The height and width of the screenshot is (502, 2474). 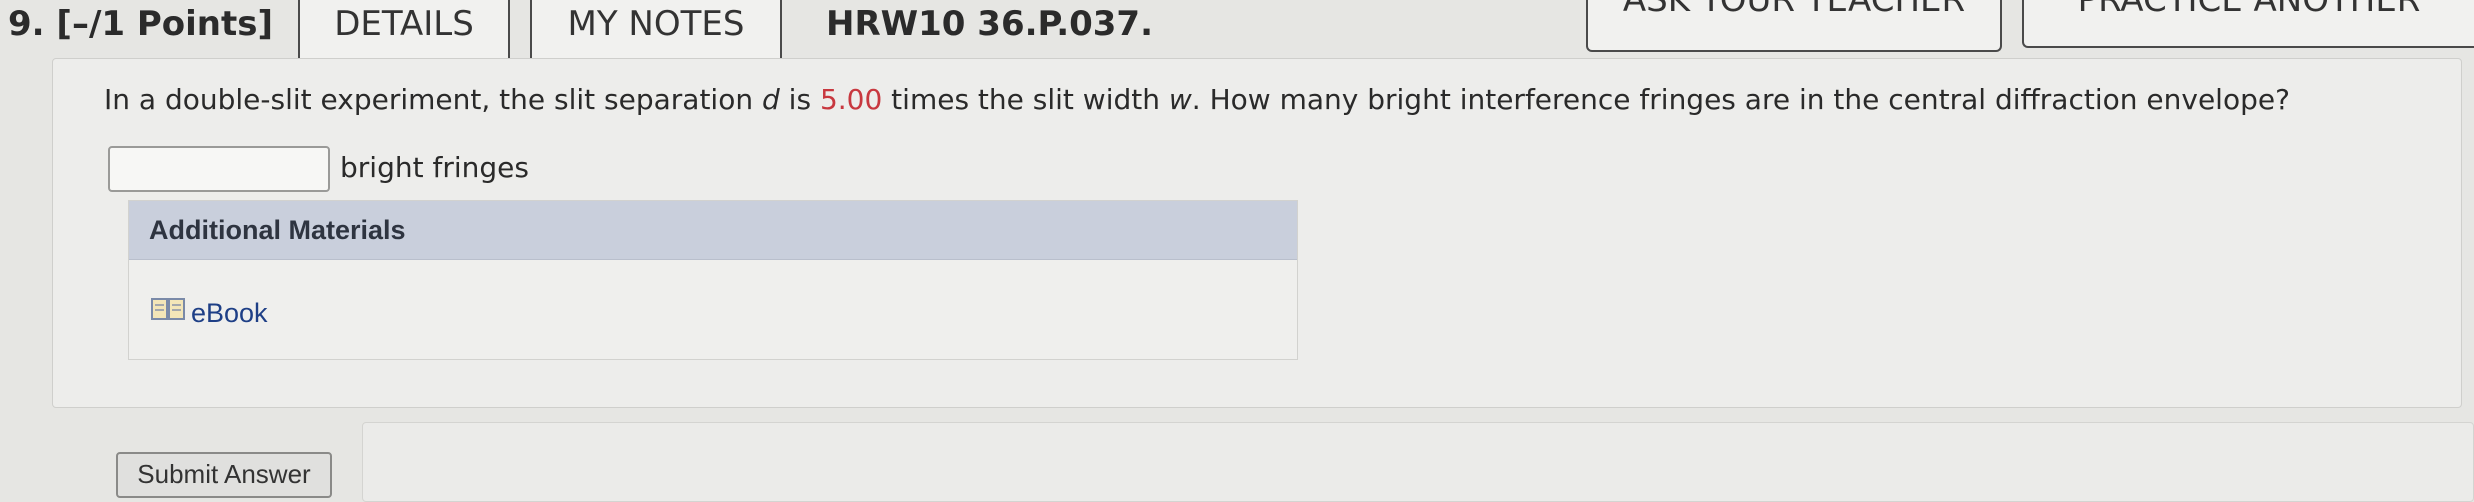 I want to click on question-text-part: is, so click(x=799, y=99).